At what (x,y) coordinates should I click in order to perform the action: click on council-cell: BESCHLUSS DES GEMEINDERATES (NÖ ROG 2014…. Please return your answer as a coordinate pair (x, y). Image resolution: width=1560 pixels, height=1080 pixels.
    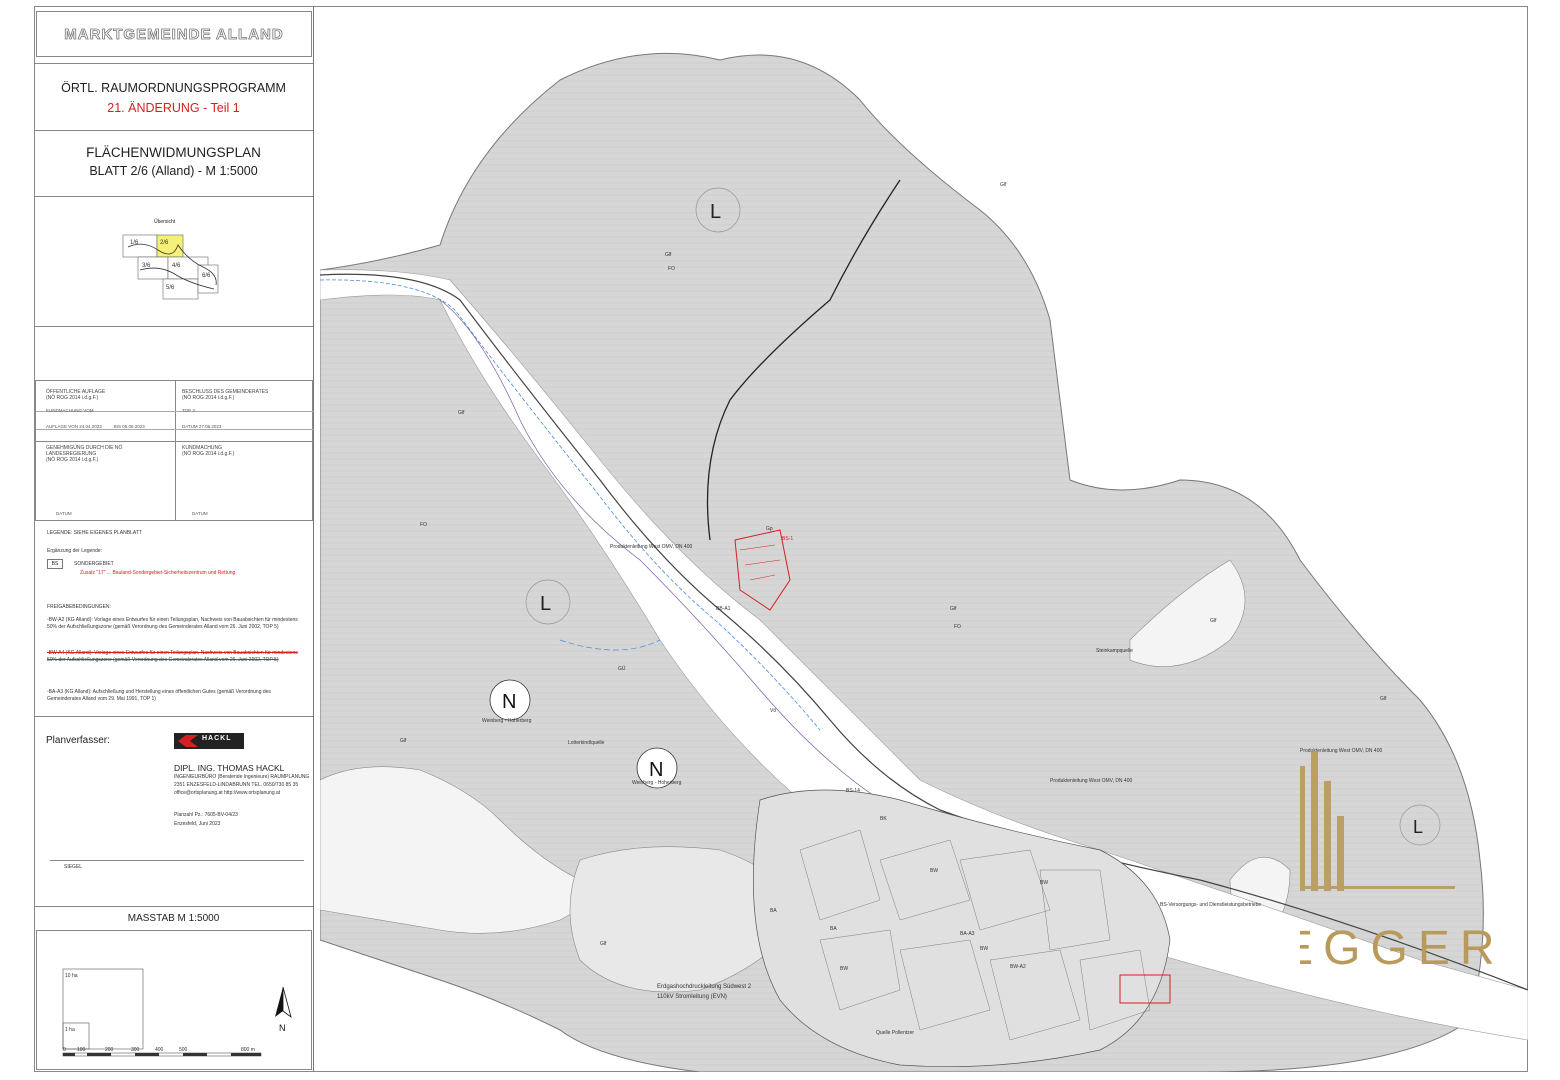
    Looking at the image, I should click on (245, 409).